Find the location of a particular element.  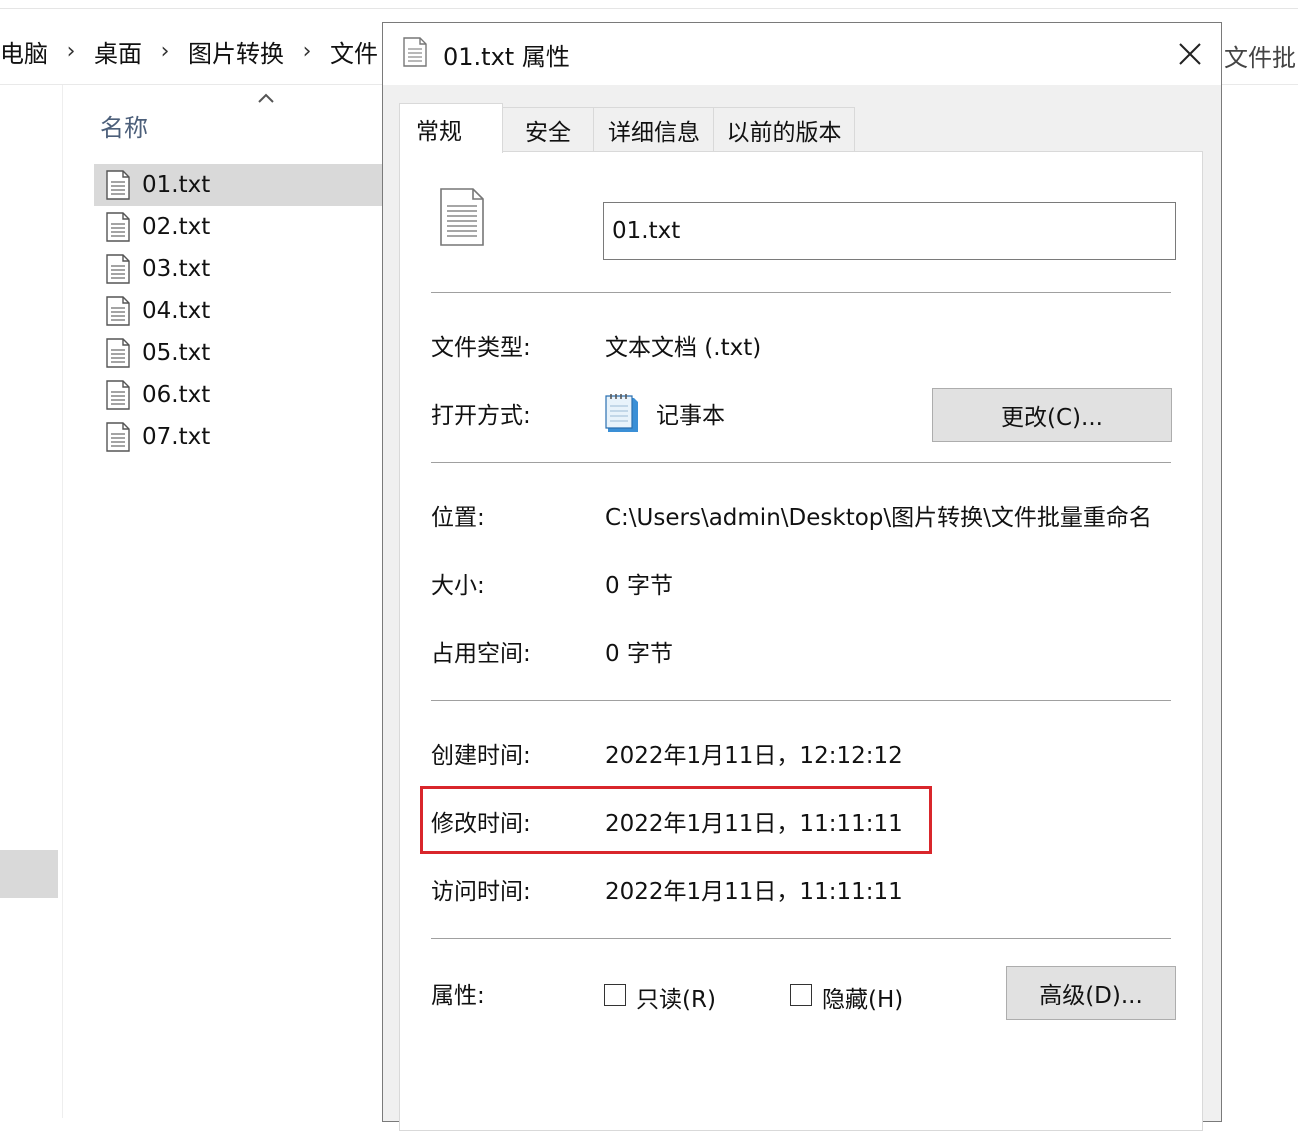

open-with-app: 记事本 is located at coordinates (690, 416).